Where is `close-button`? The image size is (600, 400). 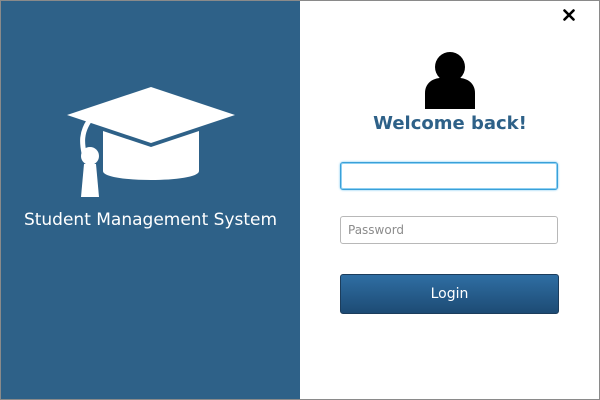
close-button is located at coordinates (569, 15).